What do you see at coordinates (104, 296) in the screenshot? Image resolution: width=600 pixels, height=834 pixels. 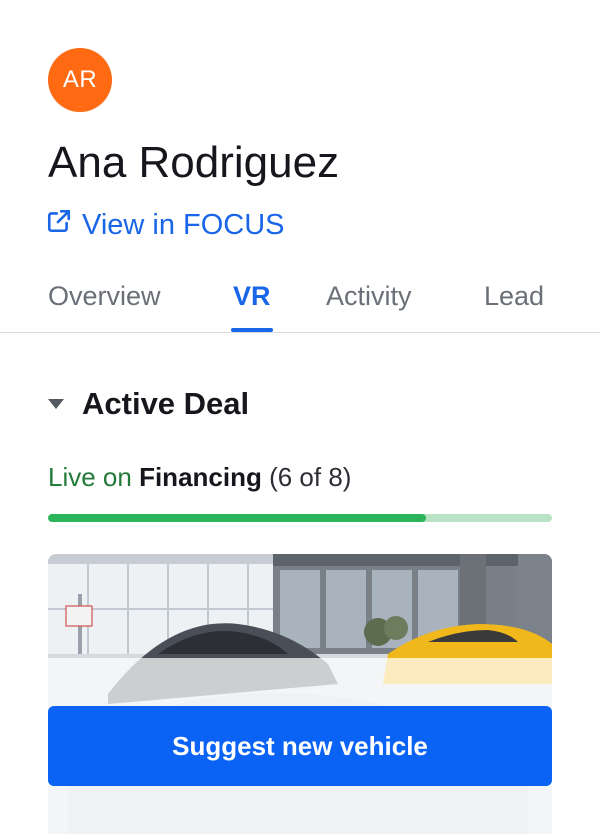 I see `tab-overview: Overview` at bounding box center [104, 296].